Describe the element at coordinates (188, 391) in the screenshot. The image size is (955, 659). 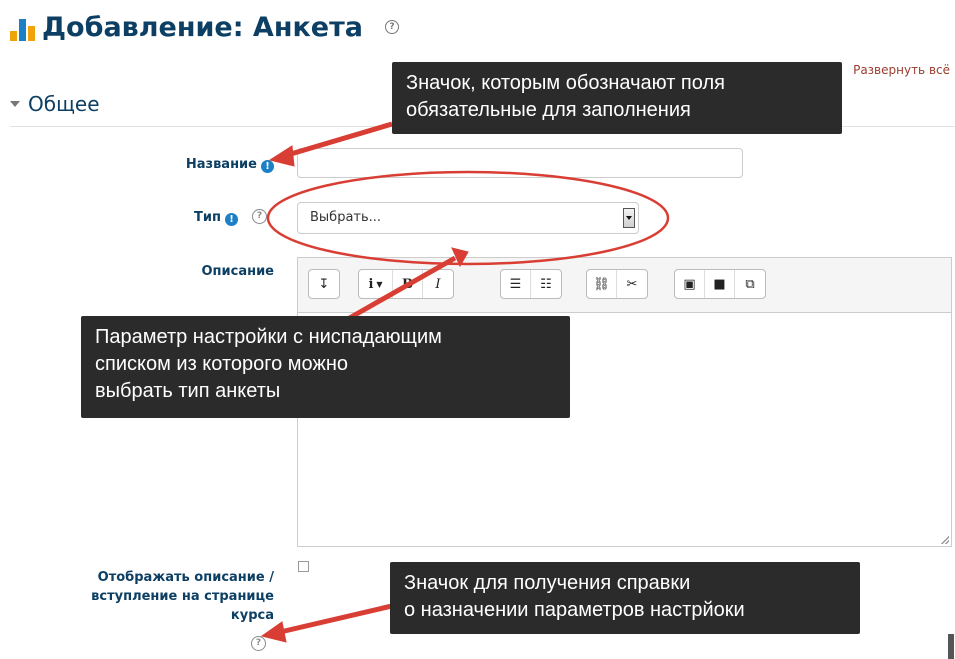
I see `callout-line: выбрать тип анкеты` at that location.